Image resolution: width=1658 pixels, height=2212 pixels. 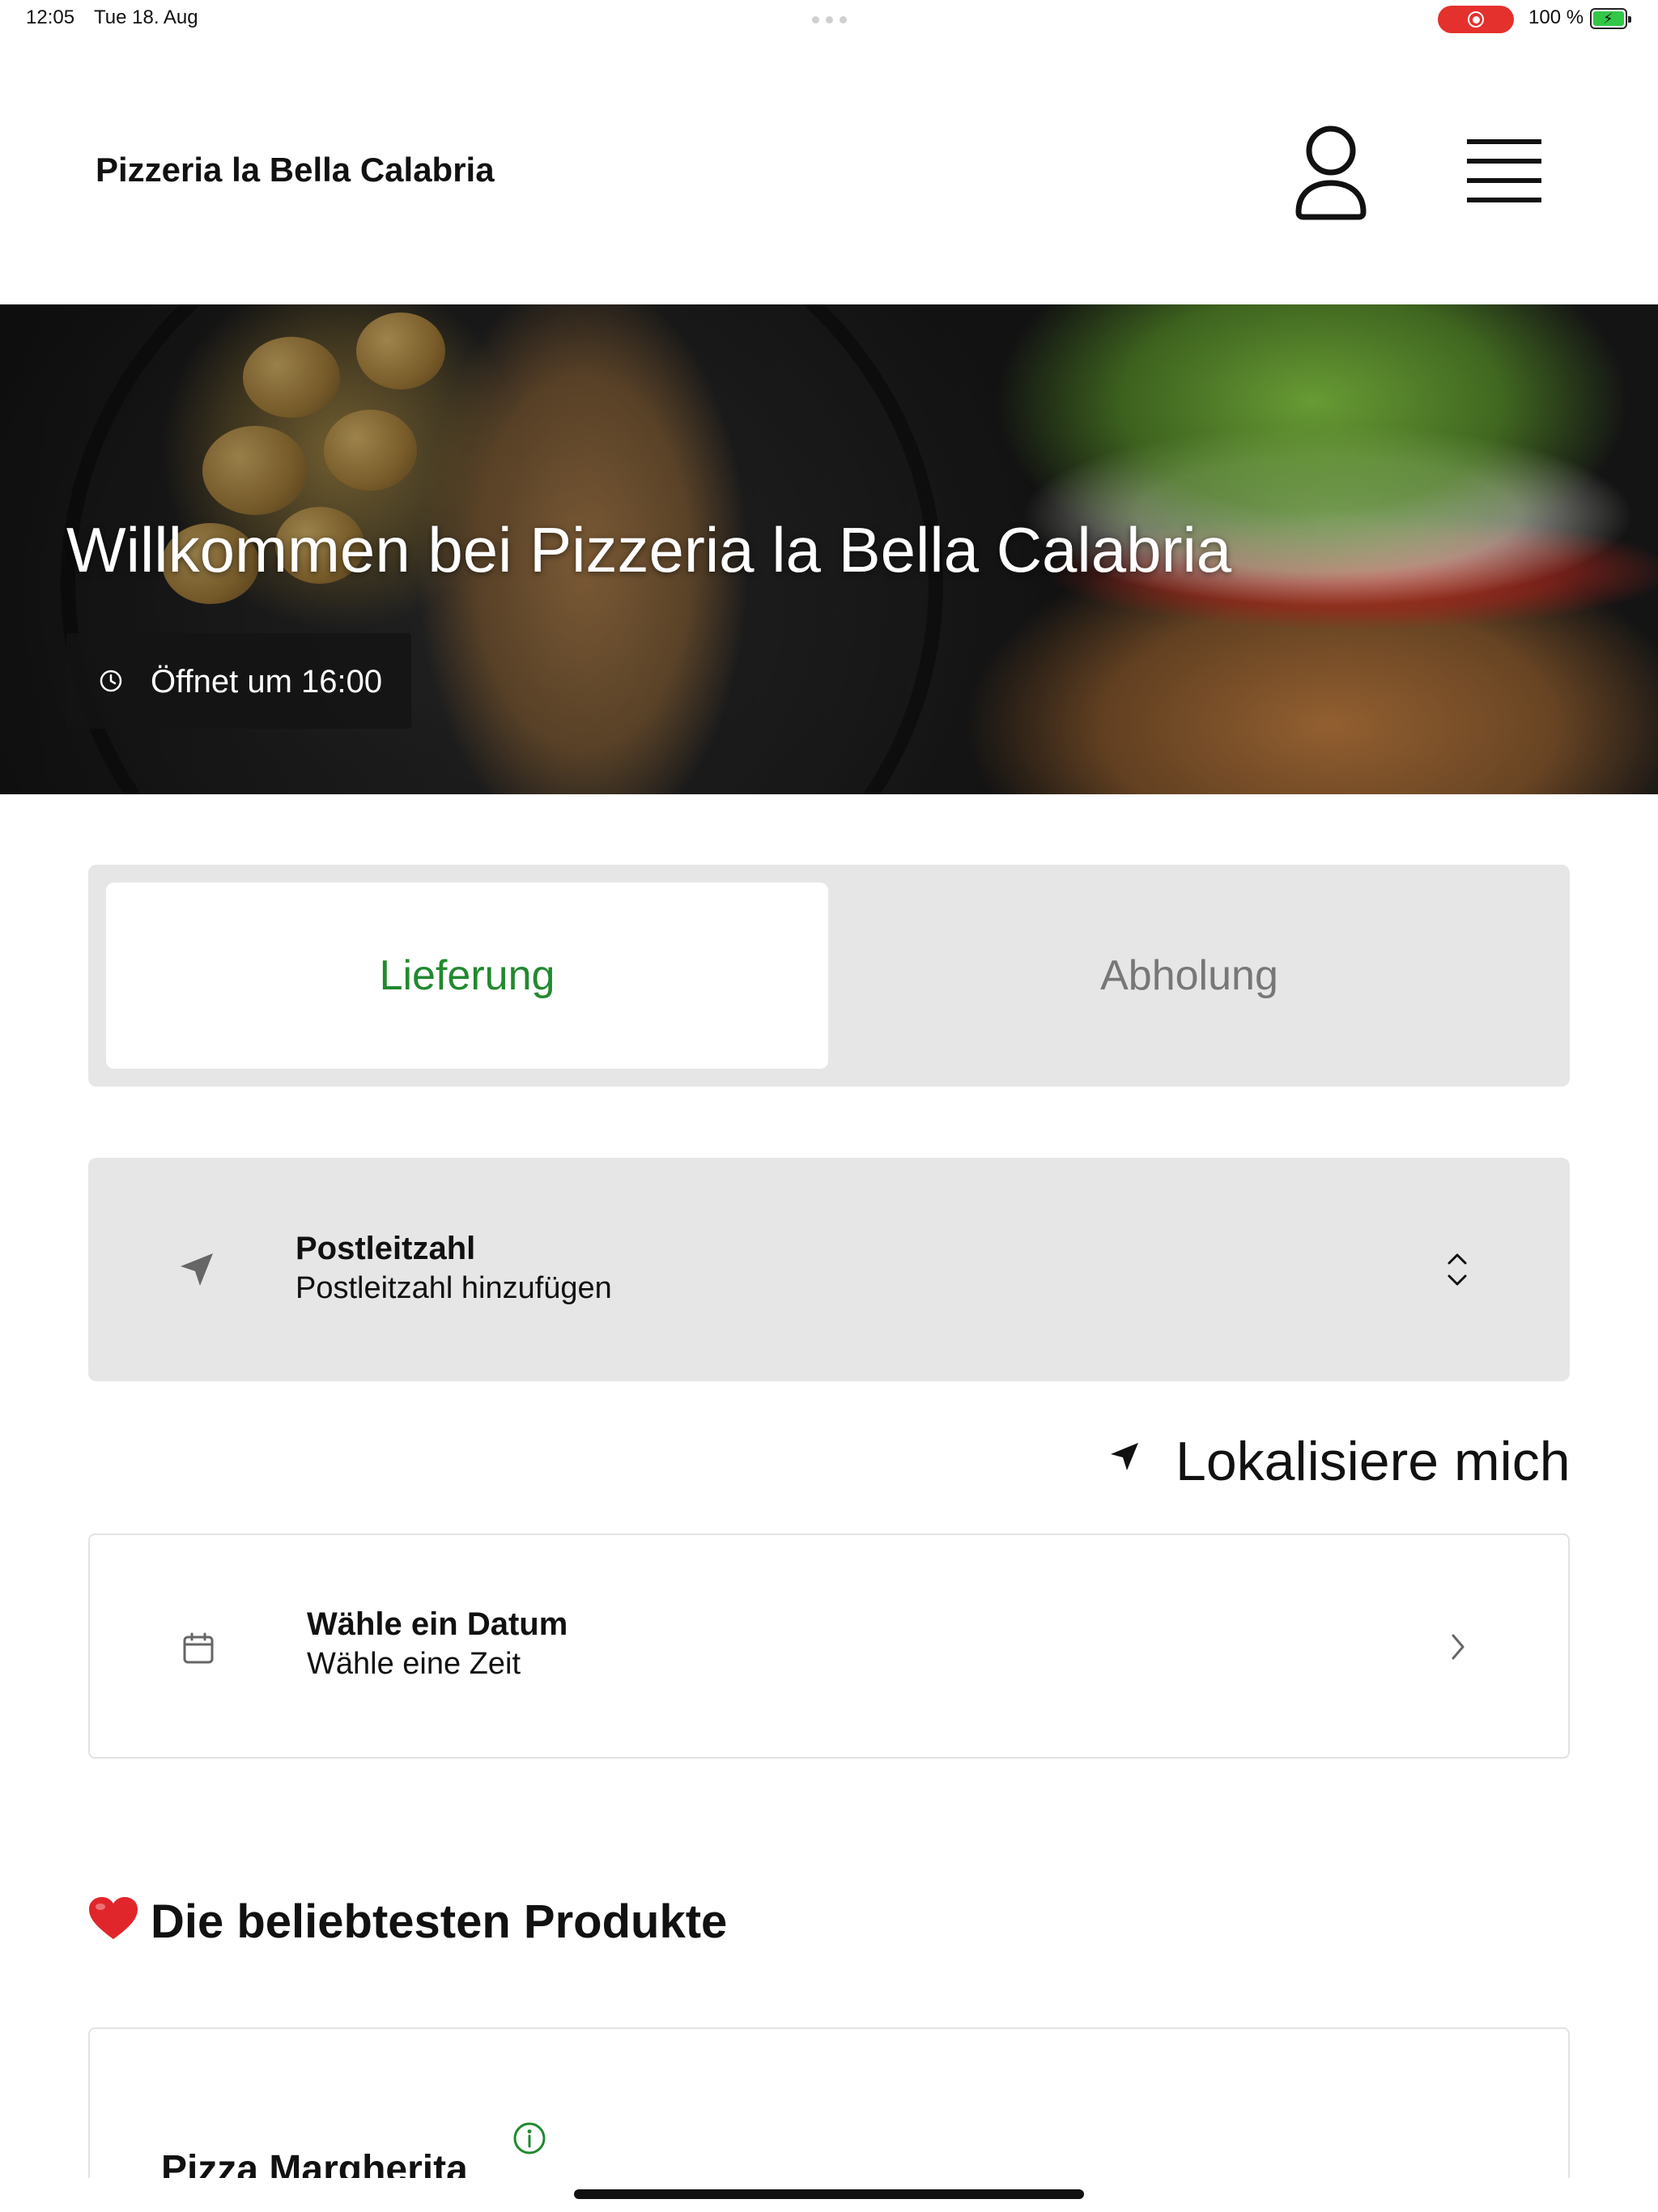 I want to click on home-indicator, so click(x=829, y=2194).